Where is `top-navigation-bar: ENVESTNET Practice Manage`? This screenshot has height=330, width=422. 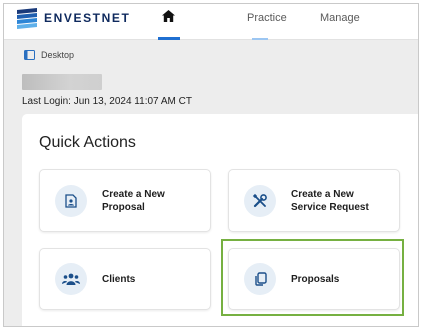
top-navigation-bar: ENVESTNET Practice Manage is located at coordinates (211, 22).